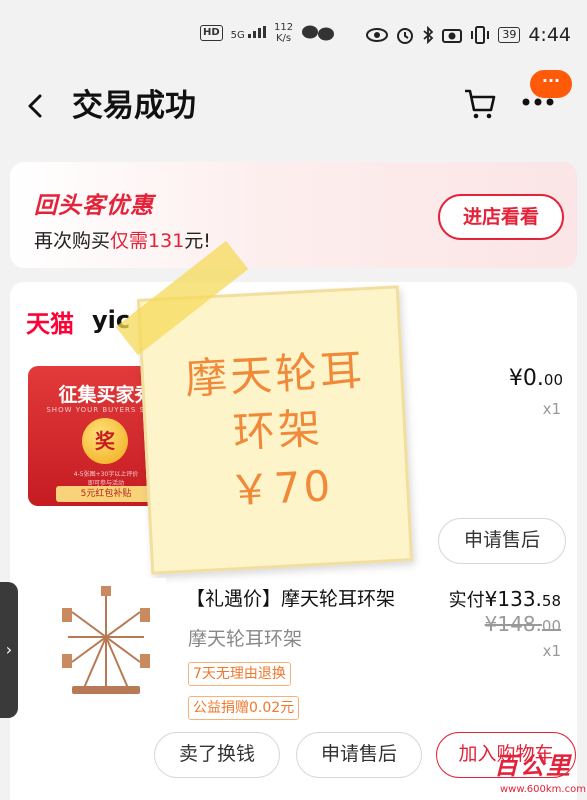  I want to click on status-bar: HD 5G 112 K/s 39 4:44, so click(293, 32).